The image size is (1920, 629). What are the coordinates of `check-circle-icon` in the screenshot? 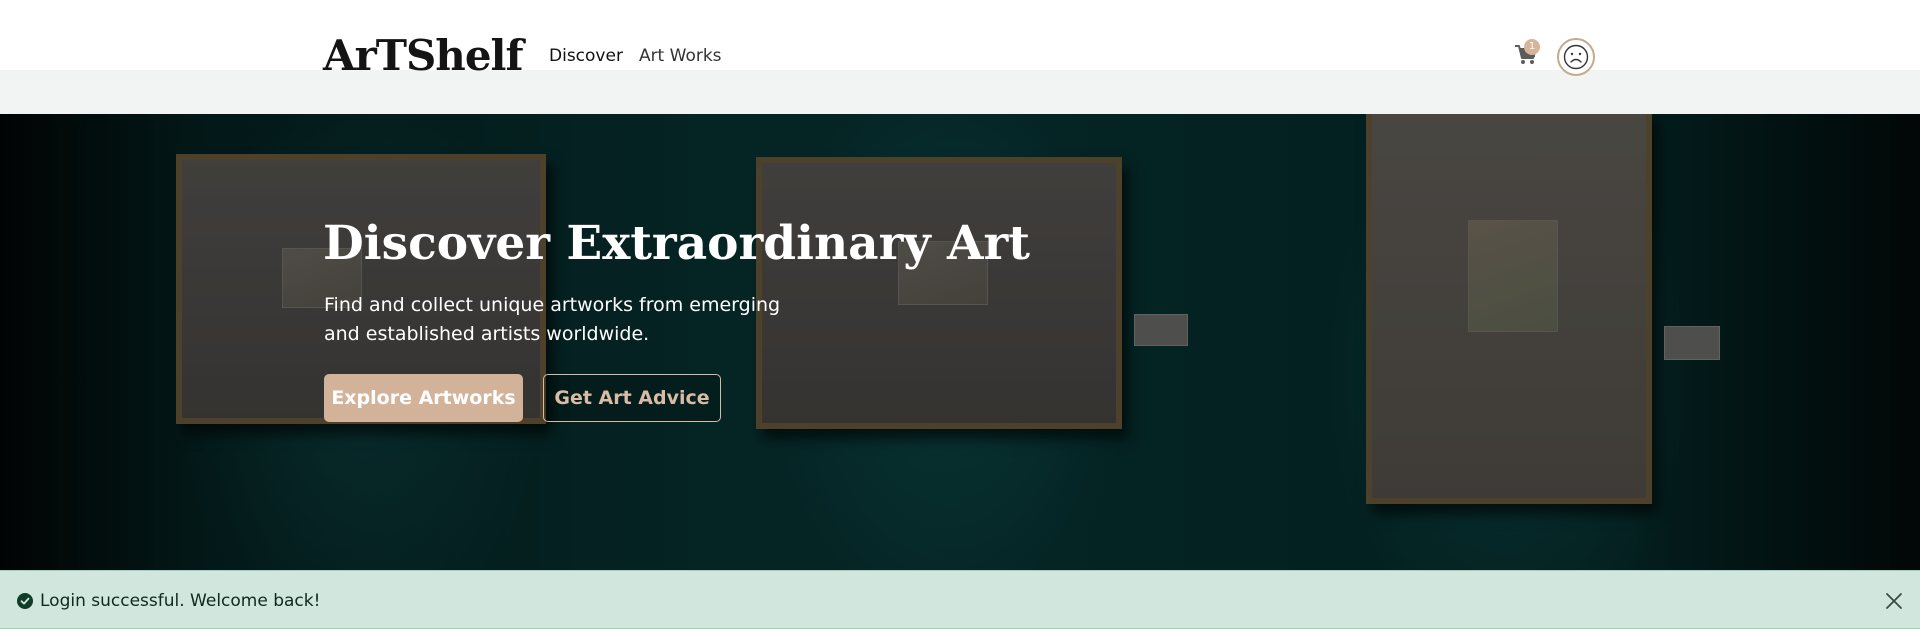 It's located at (25, 601).